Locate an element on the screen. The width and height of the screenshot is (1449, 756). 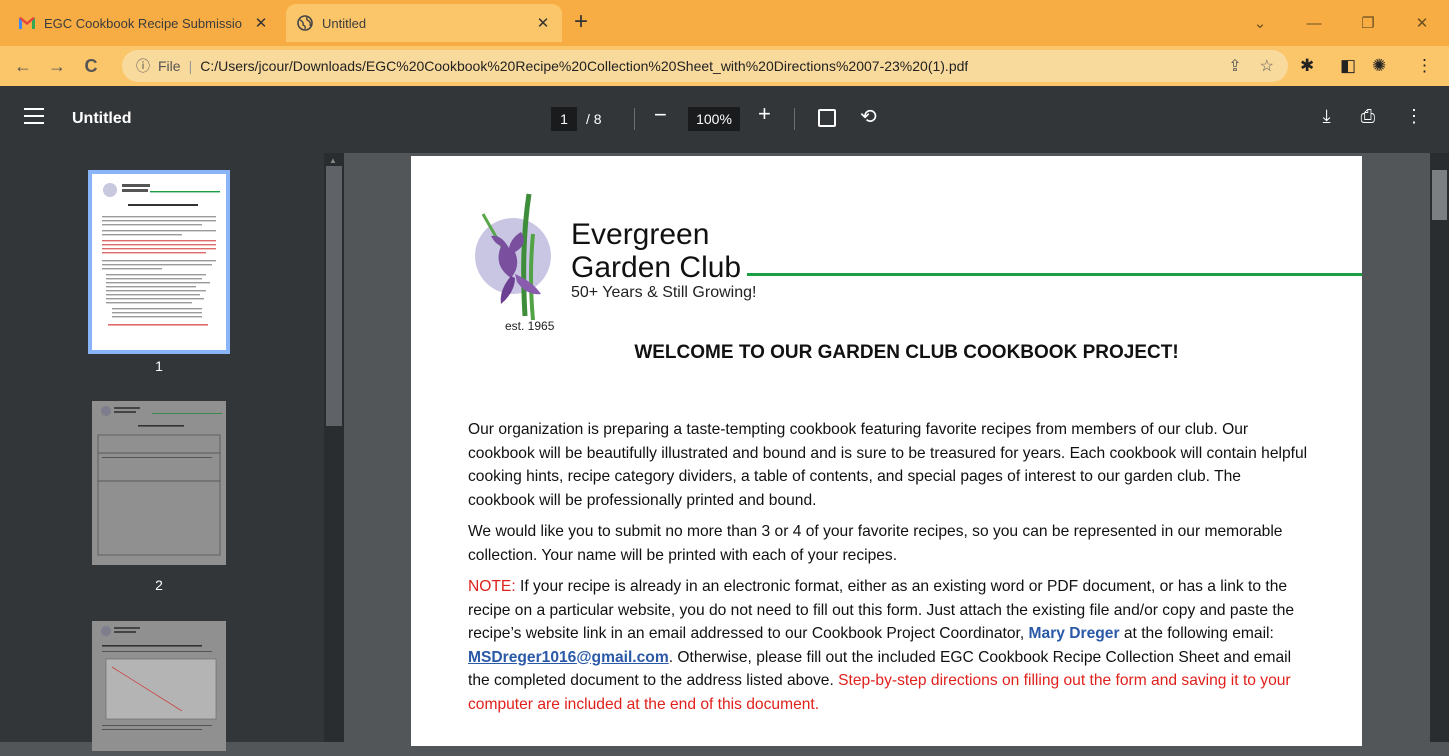
coordinator-email-link: MSDreger1016@gmail.com is located at coordinates (568, 657).